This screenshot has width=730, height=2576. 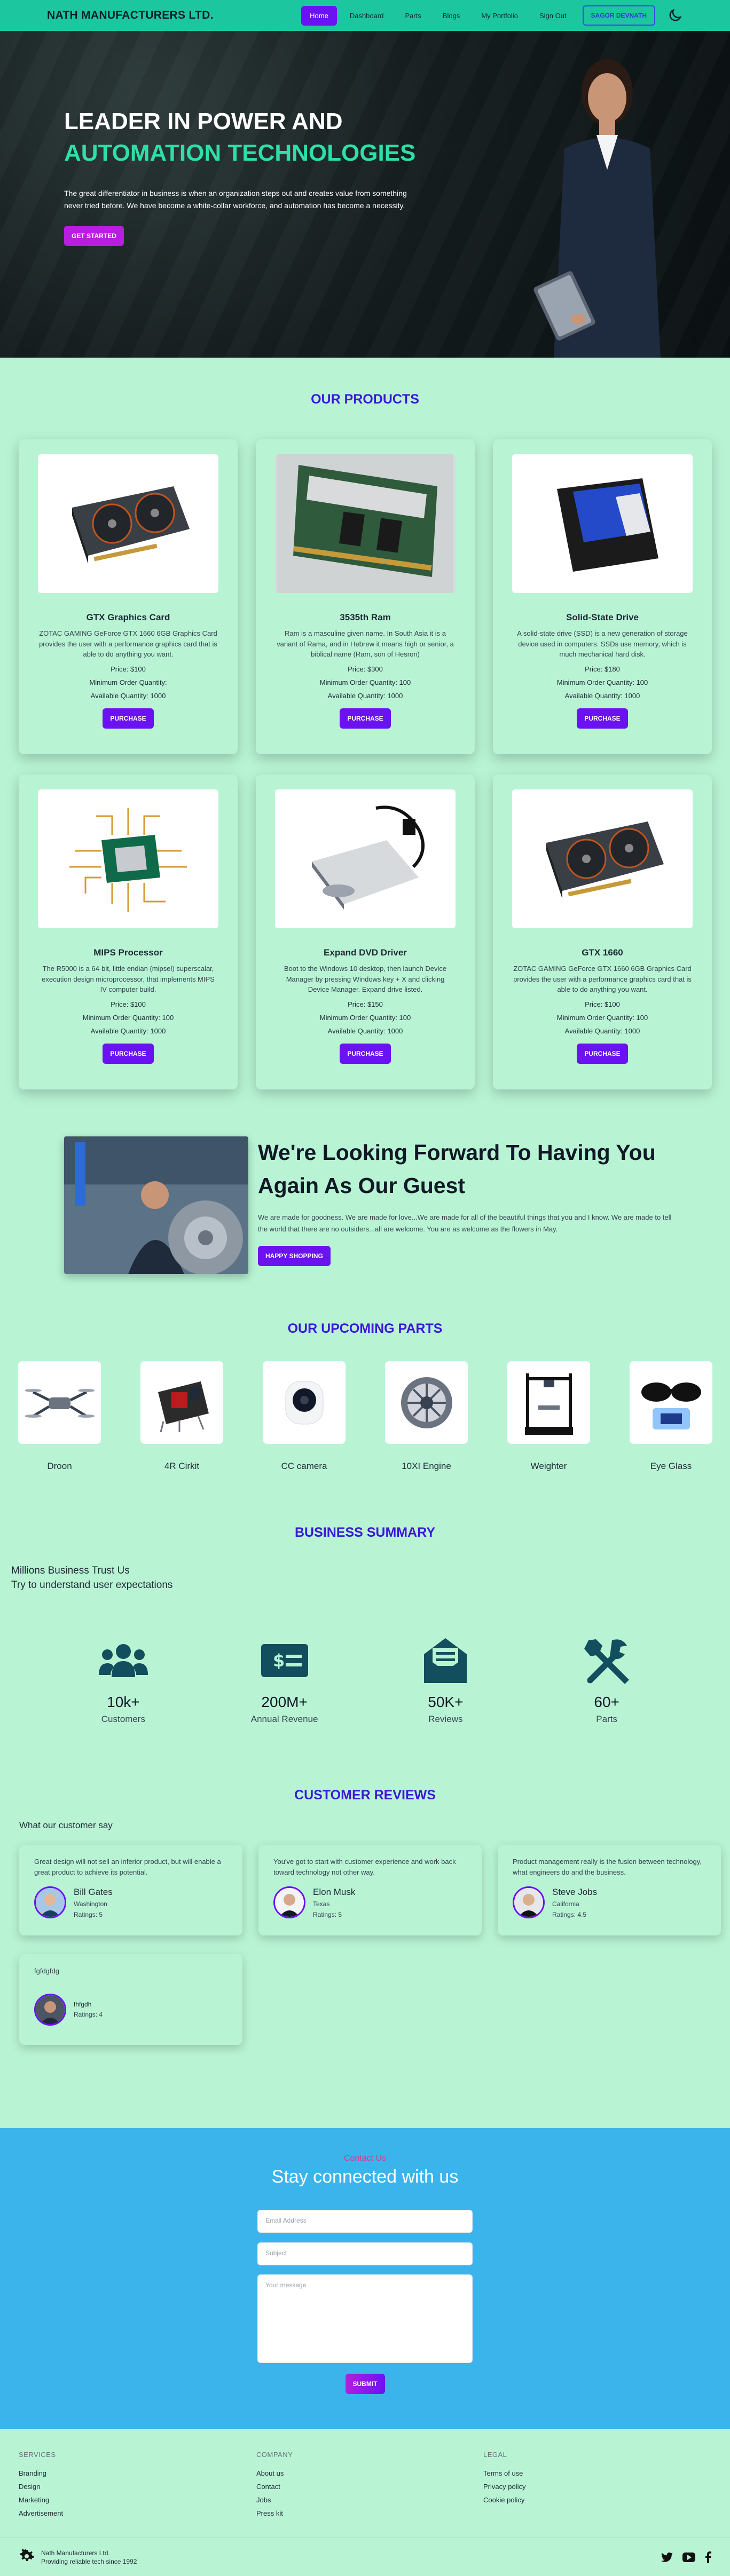 I want to click on facebook-icon, so click(x=708, y=2557).